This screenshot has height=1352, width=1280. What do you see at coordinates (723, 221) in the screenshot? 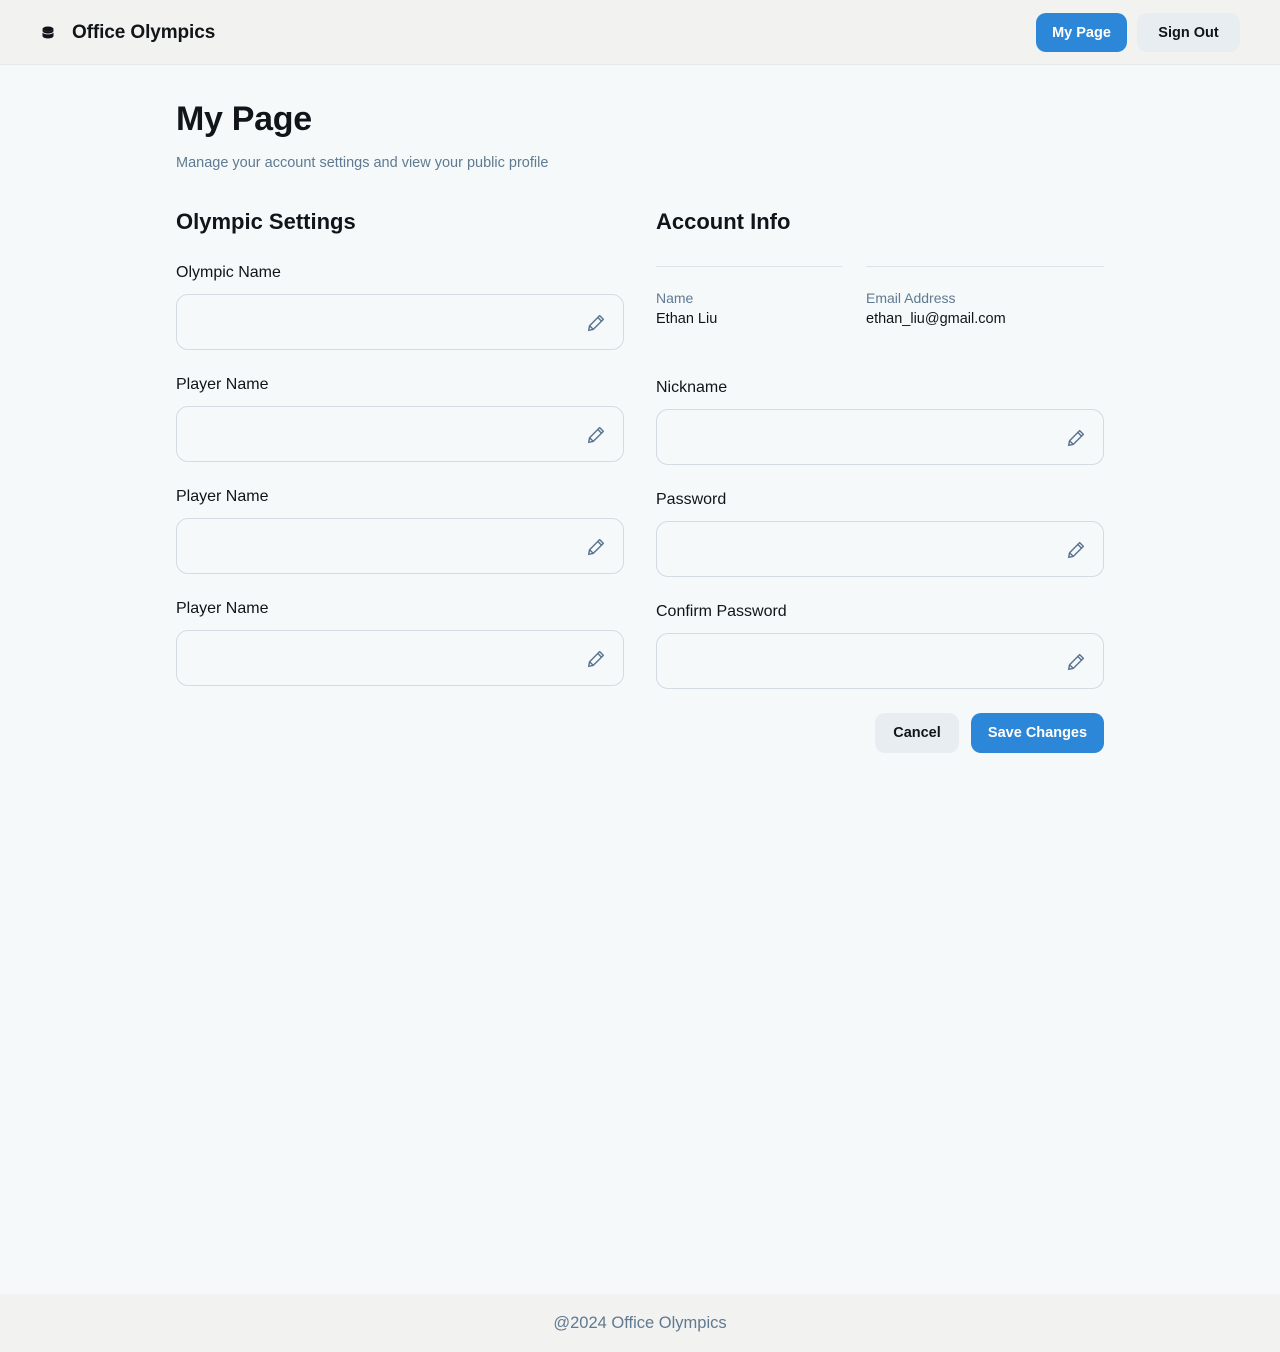
I see `account-info-title: Account Info` at bounding box center [723, 221].